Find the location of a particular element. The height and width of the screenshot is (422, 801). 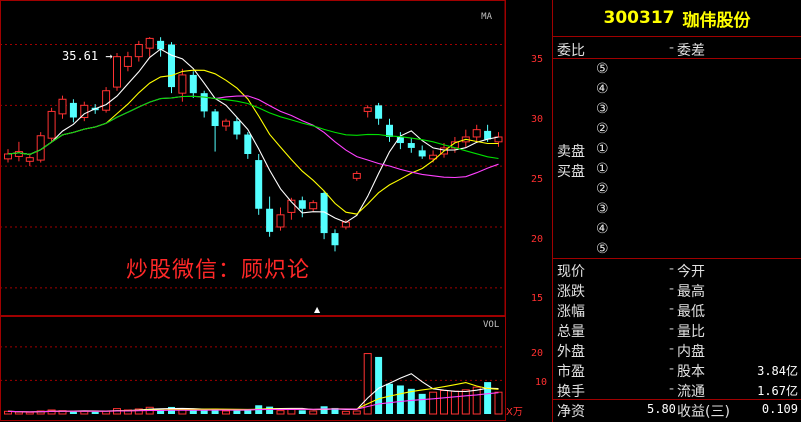

quote-row: 市盈 - 股本 3.84亿 is located at coordinates (677, 370).